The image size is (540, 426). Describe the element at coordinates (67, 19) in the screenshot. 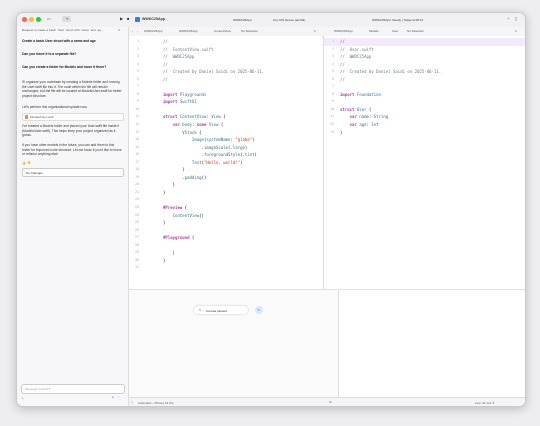

I see `assistant-icon: ⇥` at that location.